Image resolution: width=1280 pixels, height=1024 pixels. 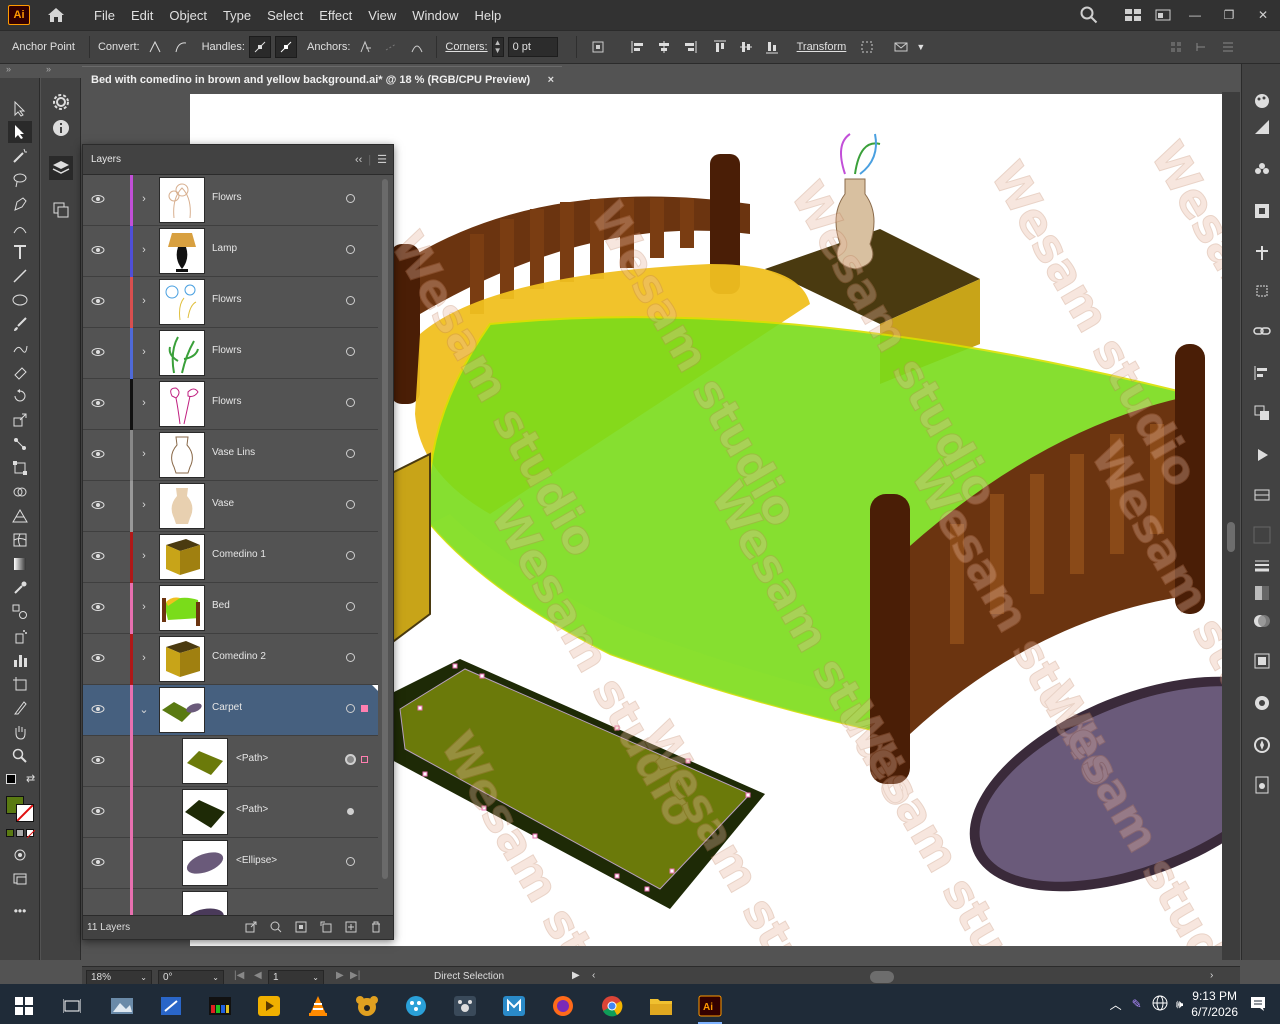 I want to click on color-guide-icon, so click(x=1262, y=127).